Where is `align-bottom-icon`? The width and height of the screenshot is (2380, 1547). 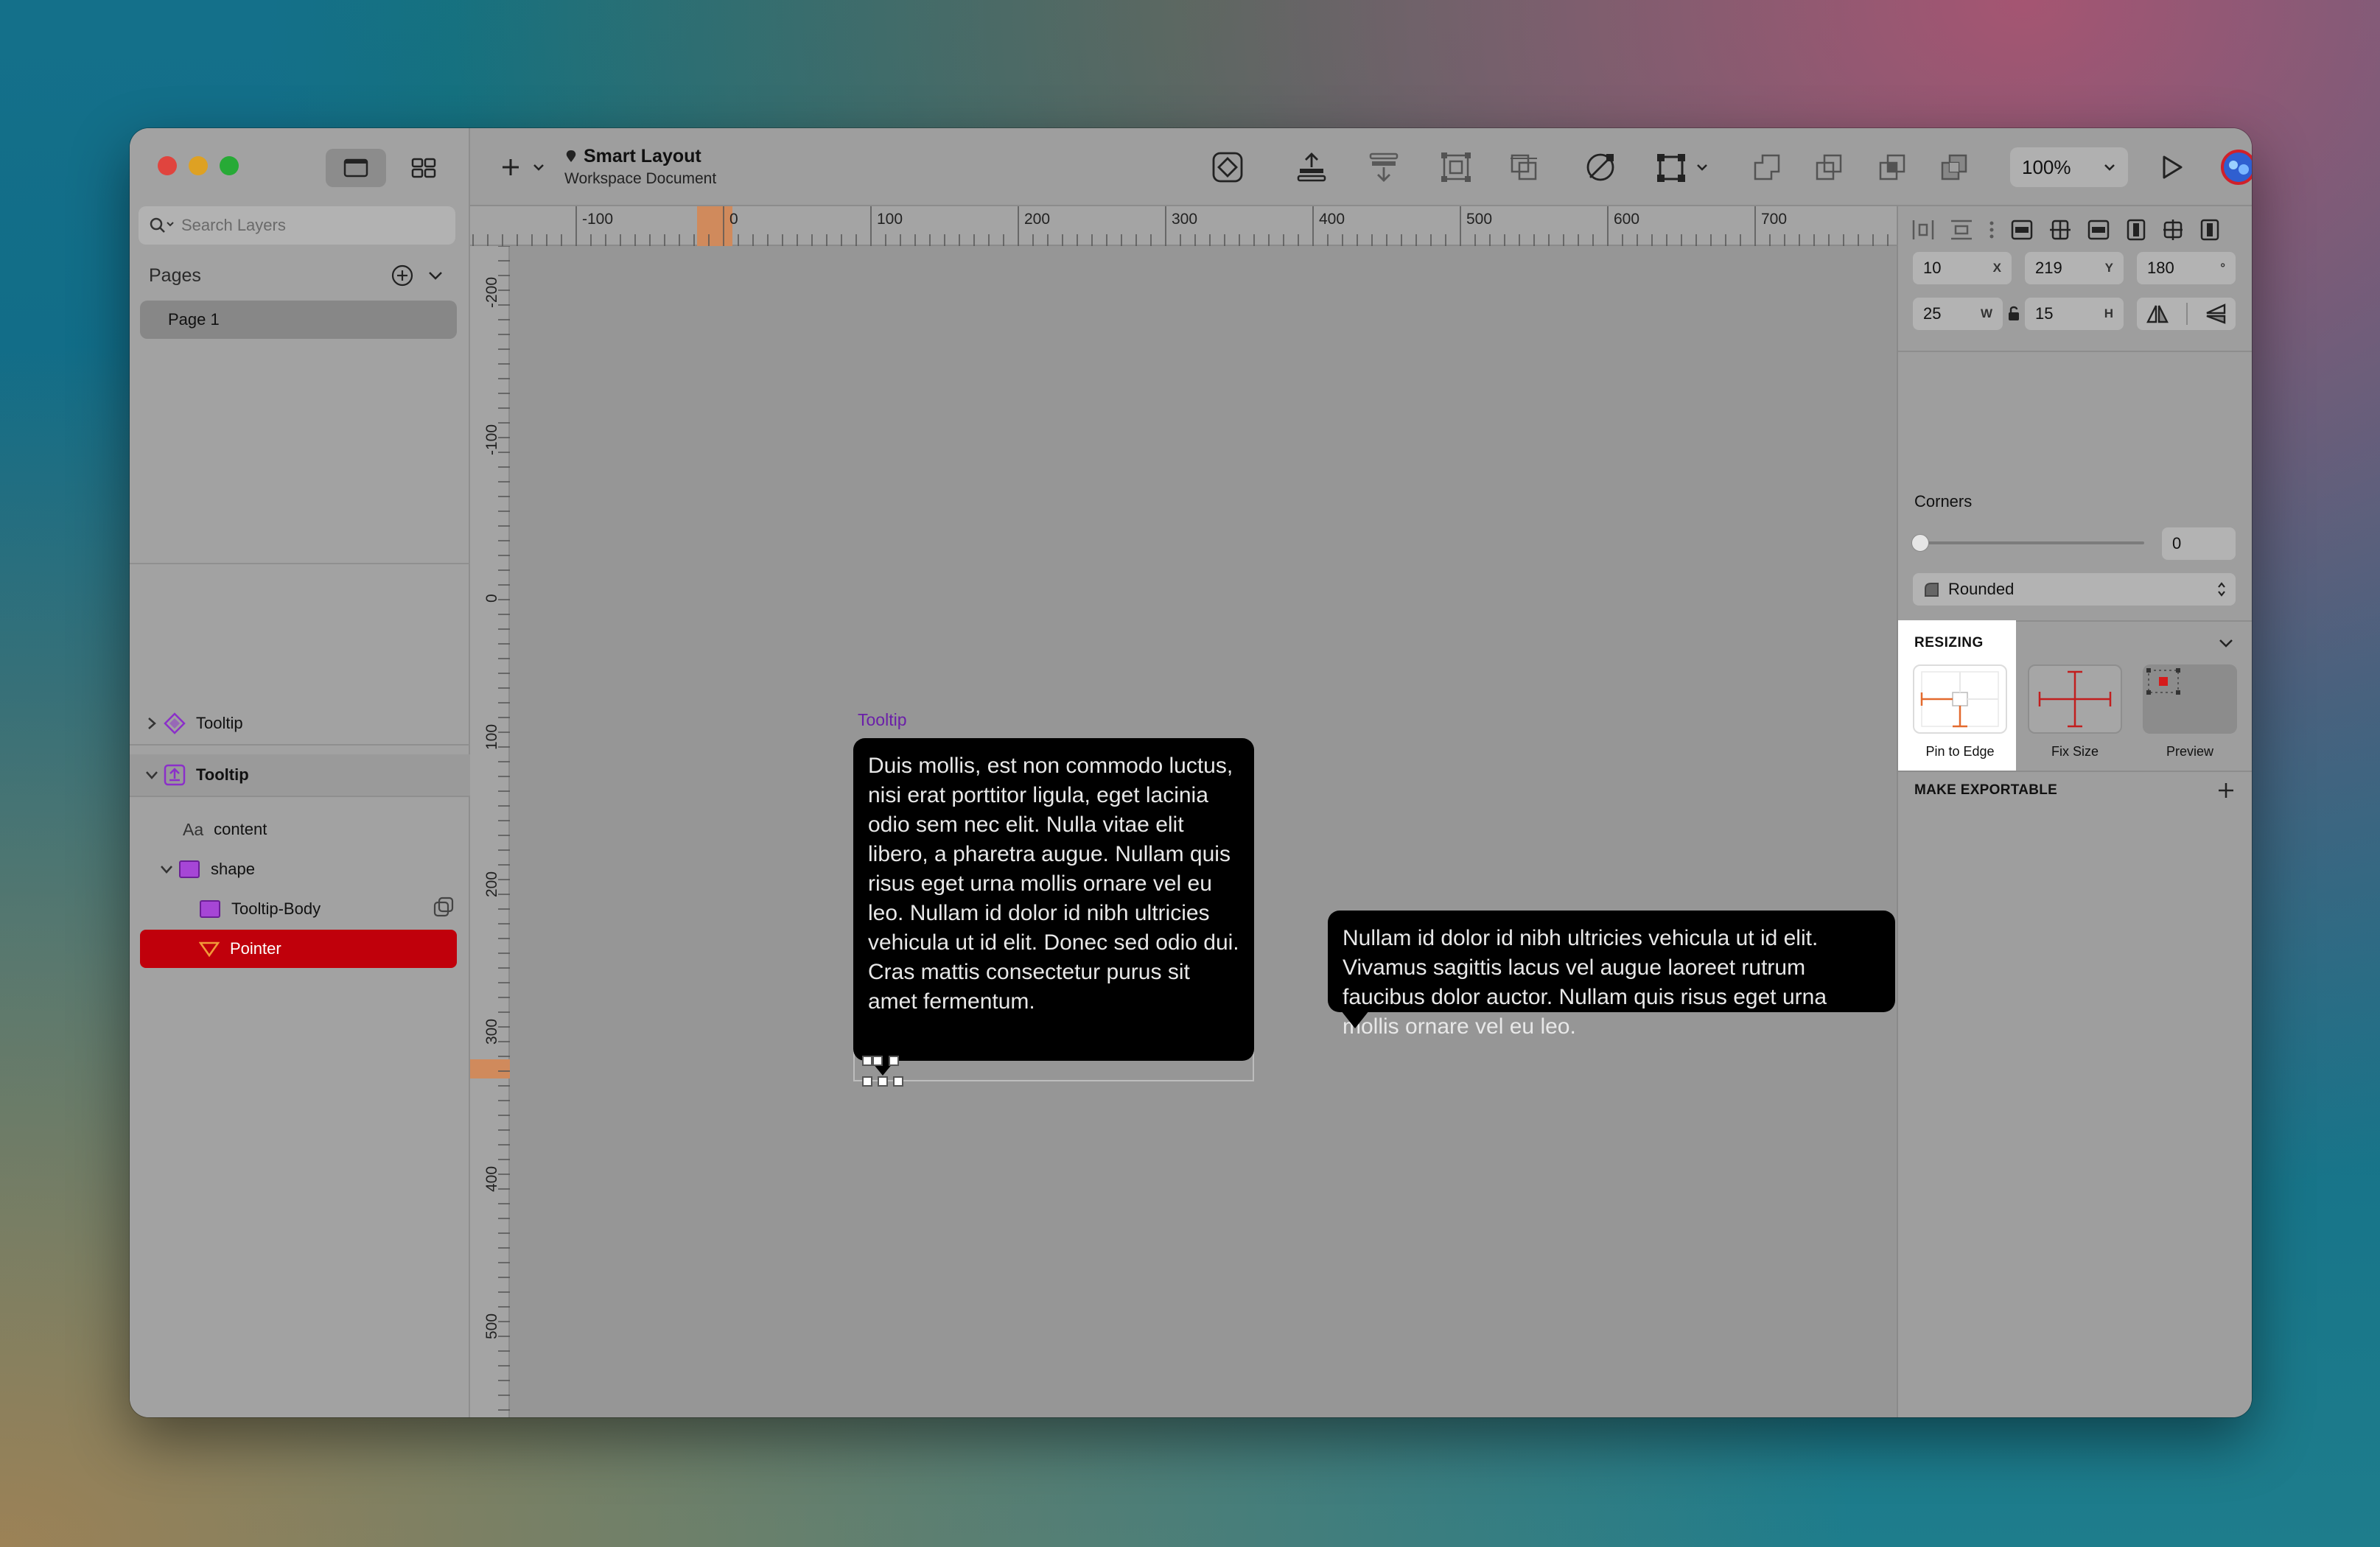
align-bottom-icon is located at coordinates (2210, 230).